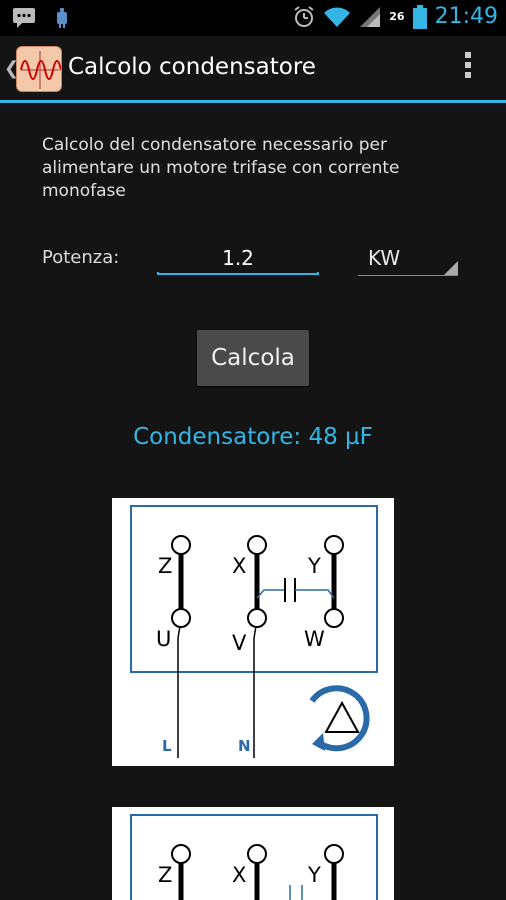 This screenshot has width=506, height=900. What do you see at coordinates (253, 358) in the screenshot?
I see `calculate-button: Calcola` at bounding box center [253, 358].